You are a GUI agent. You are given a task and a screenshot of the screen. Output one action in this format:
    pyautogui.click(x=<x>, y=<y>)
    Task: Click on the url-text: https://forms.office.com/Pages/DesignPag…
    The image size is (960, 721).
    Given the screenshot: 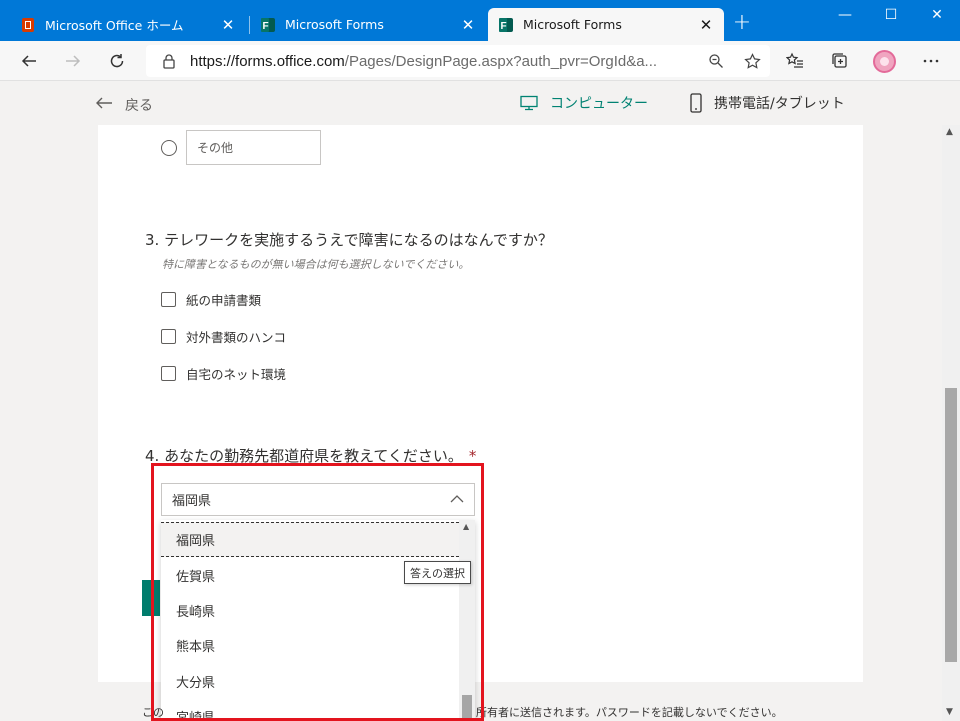 What is the action you would take?
    pyautogui.click(x=444, y=61)
    